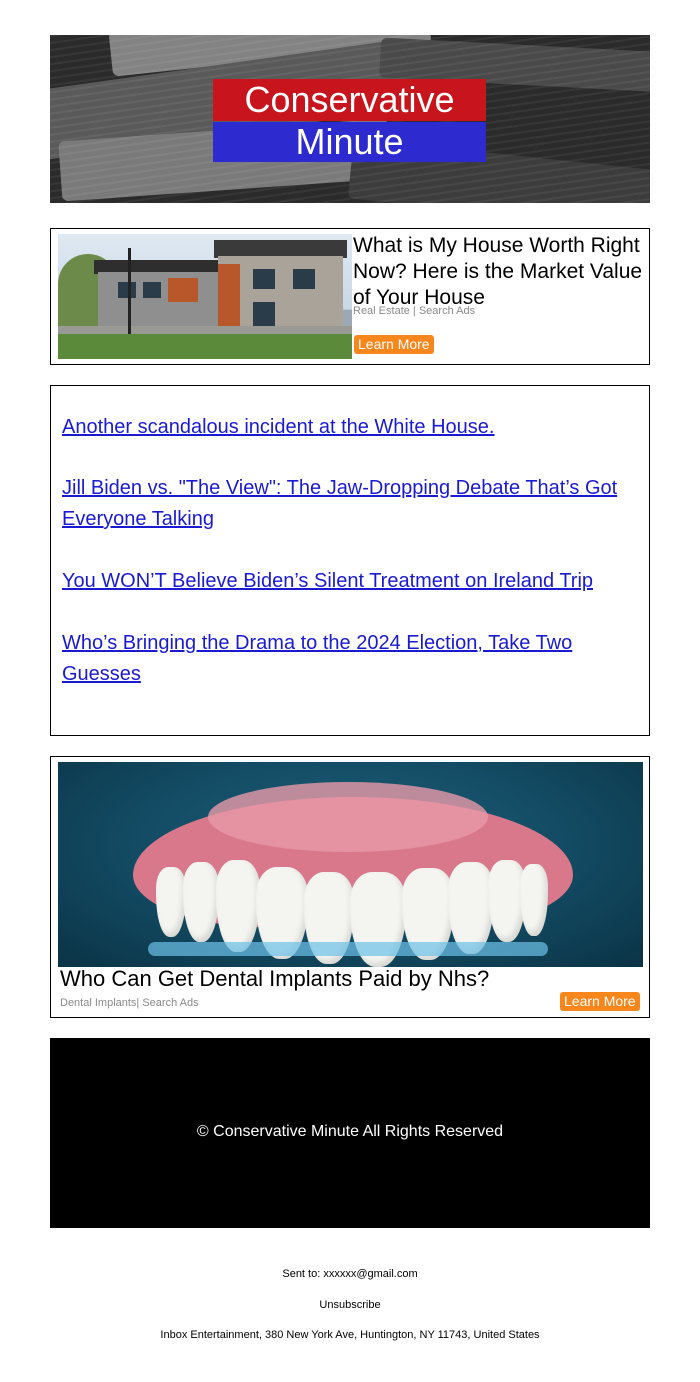 The height and width of the screenshot is (1382, 700). Describe the element at coordinates (274, 979) in the screenshot. I see `ad-dental-title: Who Can Get Dental Implants Paid by Nhs?` at that location.